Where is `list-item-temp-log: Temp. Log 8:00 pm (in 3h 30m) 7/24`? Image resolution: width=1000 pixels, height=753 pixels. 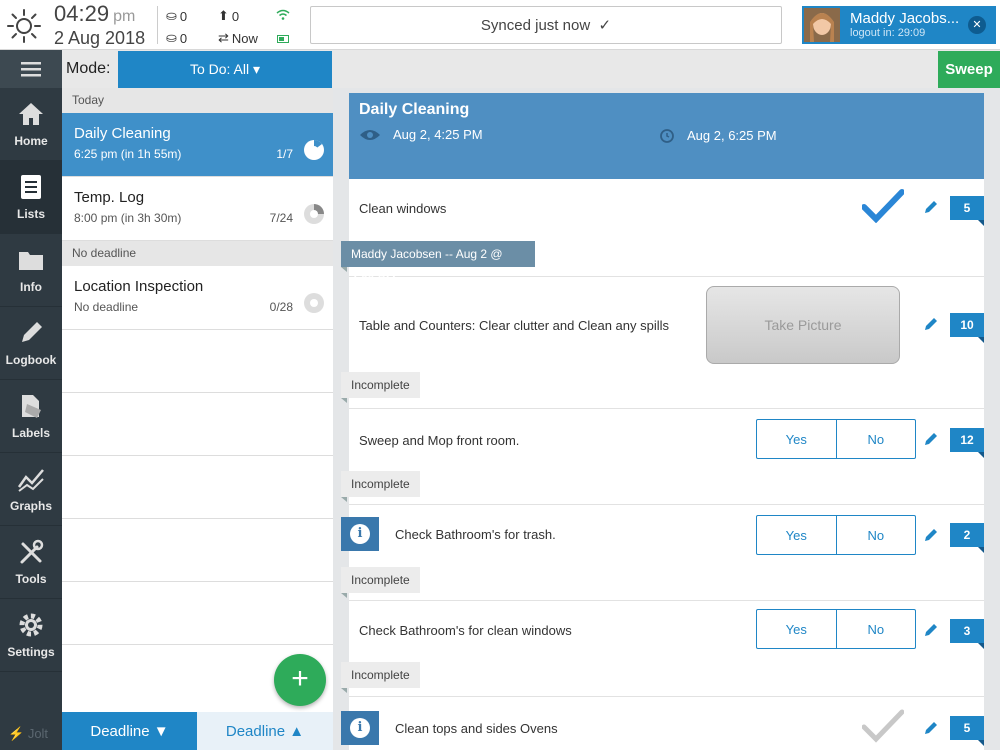 list-item-temp-log: Temp. Log 8:00 pm (in 3h 30m) 7/24 is located at coordinates (197, 209).